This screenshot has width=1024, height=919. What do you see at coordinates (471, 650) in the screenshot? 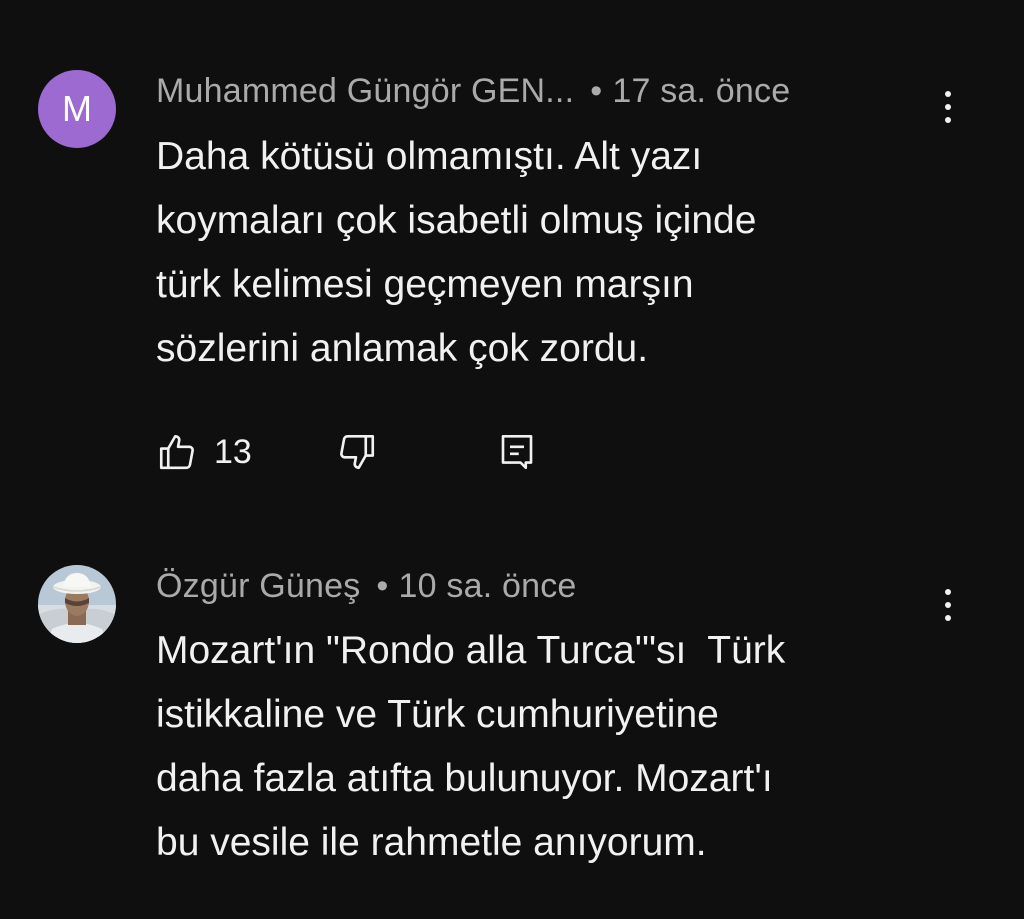
I see `comment-line: Mozart'ın "Rondo alla Turca'"sı Türk` at bounding box center [471, 650].